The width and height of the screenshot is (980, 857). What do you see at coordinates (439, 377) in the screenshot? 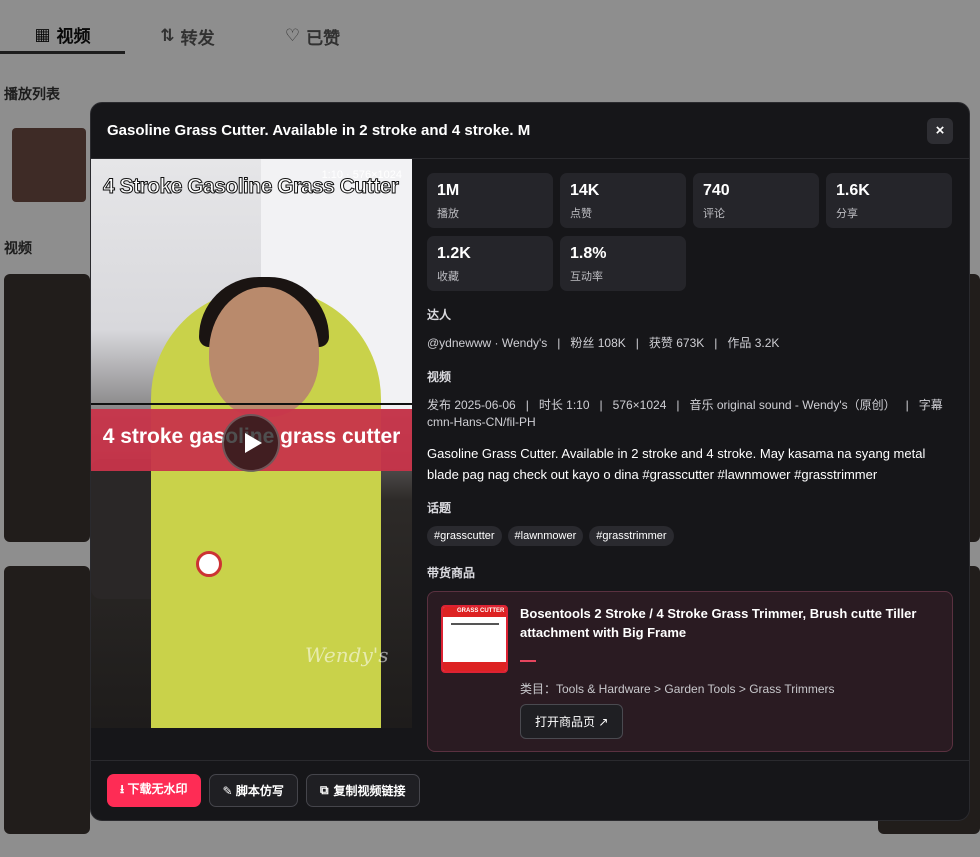
I see `video-section-title: 视频` at bounding box center [439, 377].